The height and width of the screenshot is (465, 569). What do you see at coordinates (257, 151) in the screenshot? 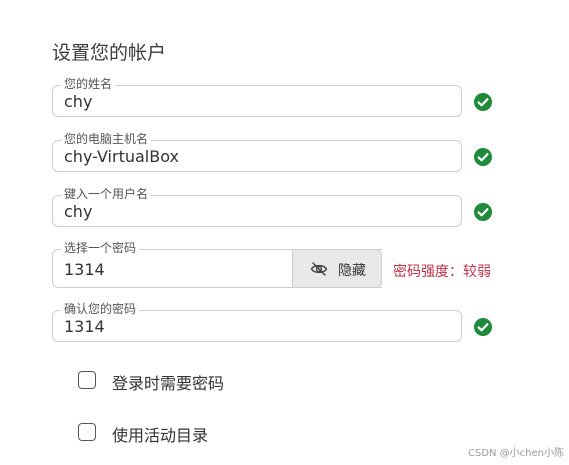
I see `hostname-field: 您的电脑主机名 chy-VirtualBox` at bounding box center [257, 151].